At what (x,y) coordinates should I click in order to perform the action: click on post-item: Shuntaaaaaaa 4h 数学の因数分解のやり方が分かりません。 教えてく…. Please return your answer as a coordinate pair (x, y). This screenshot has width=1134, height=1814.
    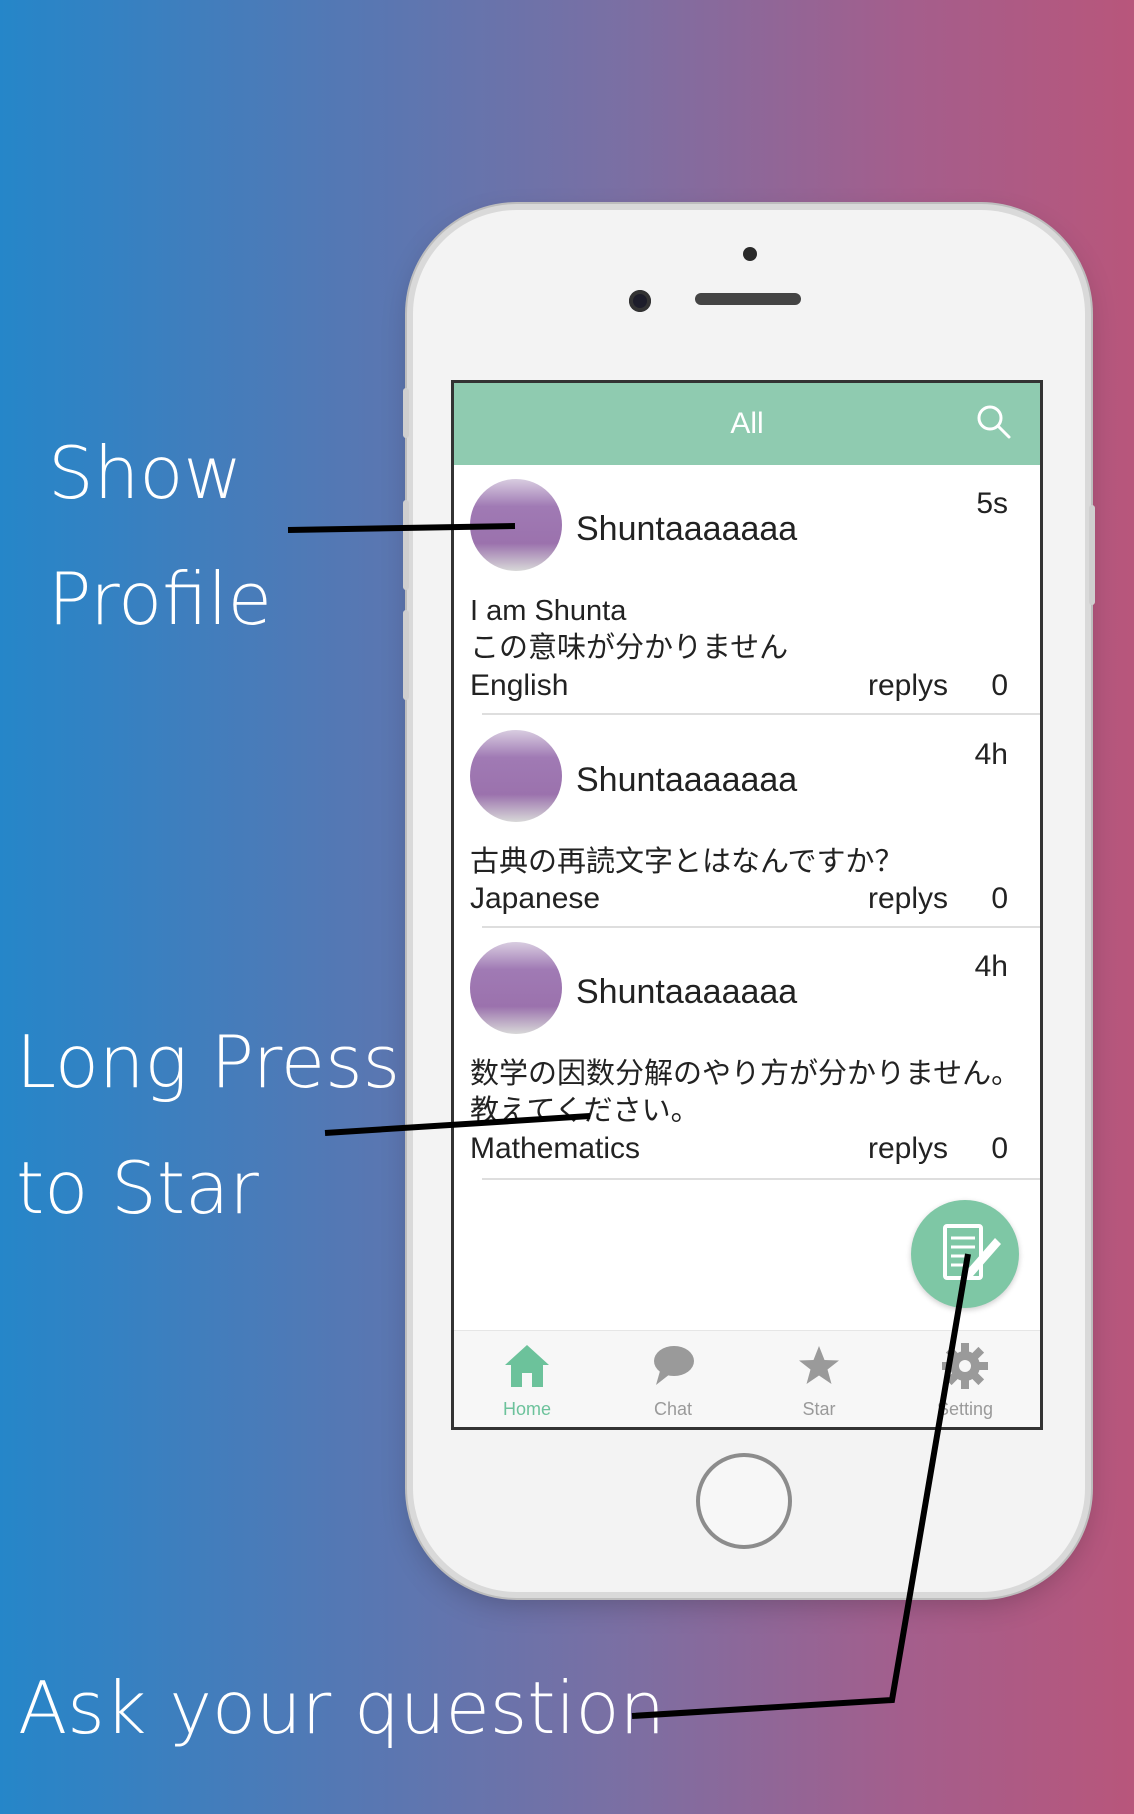
    Looking at the image, I should click on (747, 1054).